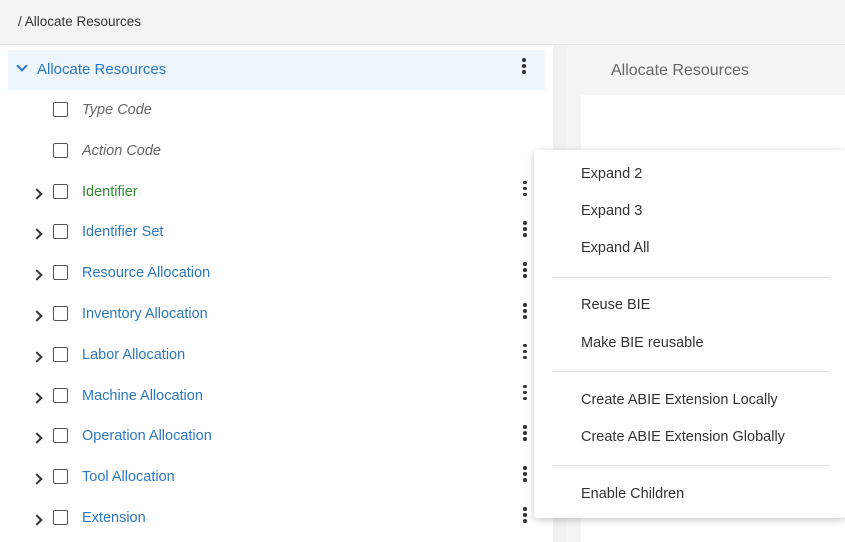  I want to click on context-menu-item: Make BIE reusable, so click(642, 343).